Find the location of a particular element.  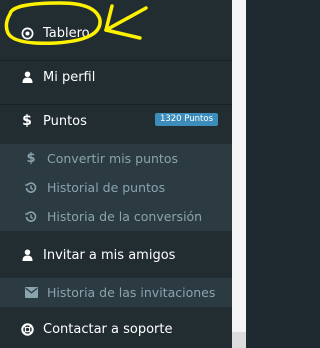

sidebar-item-profile: Mi perfil is located at coordinates (116, 77).